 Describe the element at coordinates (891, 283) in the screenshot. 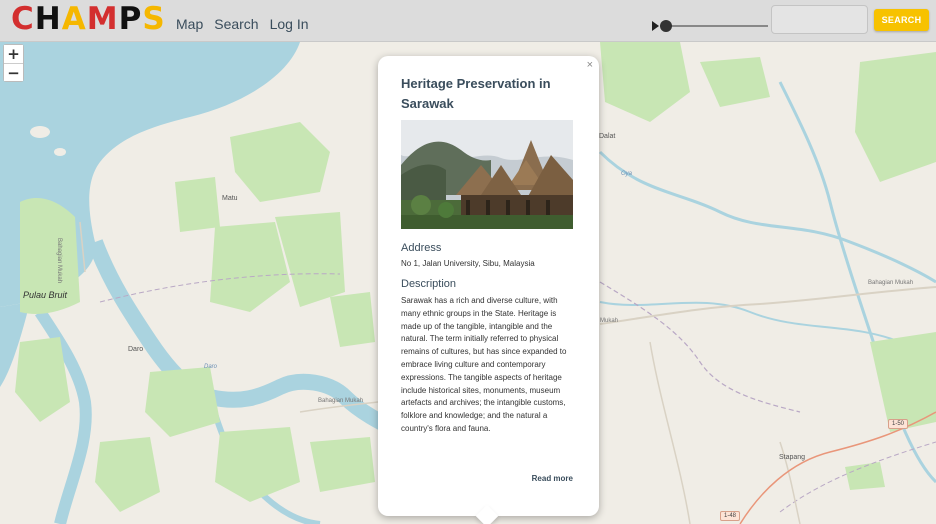

I see `map-label-bahagian-mukah-1: Bahagian Mukah` at that location.